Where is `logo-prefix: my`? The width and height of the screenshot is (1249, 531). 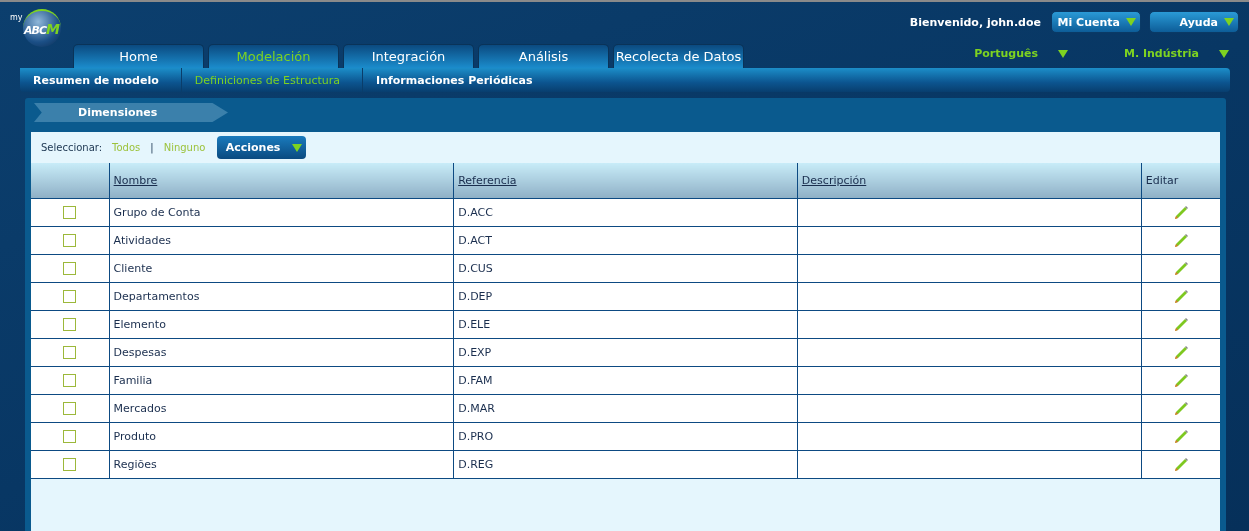
logo-prefix: my is located at coordinates (16, 17).